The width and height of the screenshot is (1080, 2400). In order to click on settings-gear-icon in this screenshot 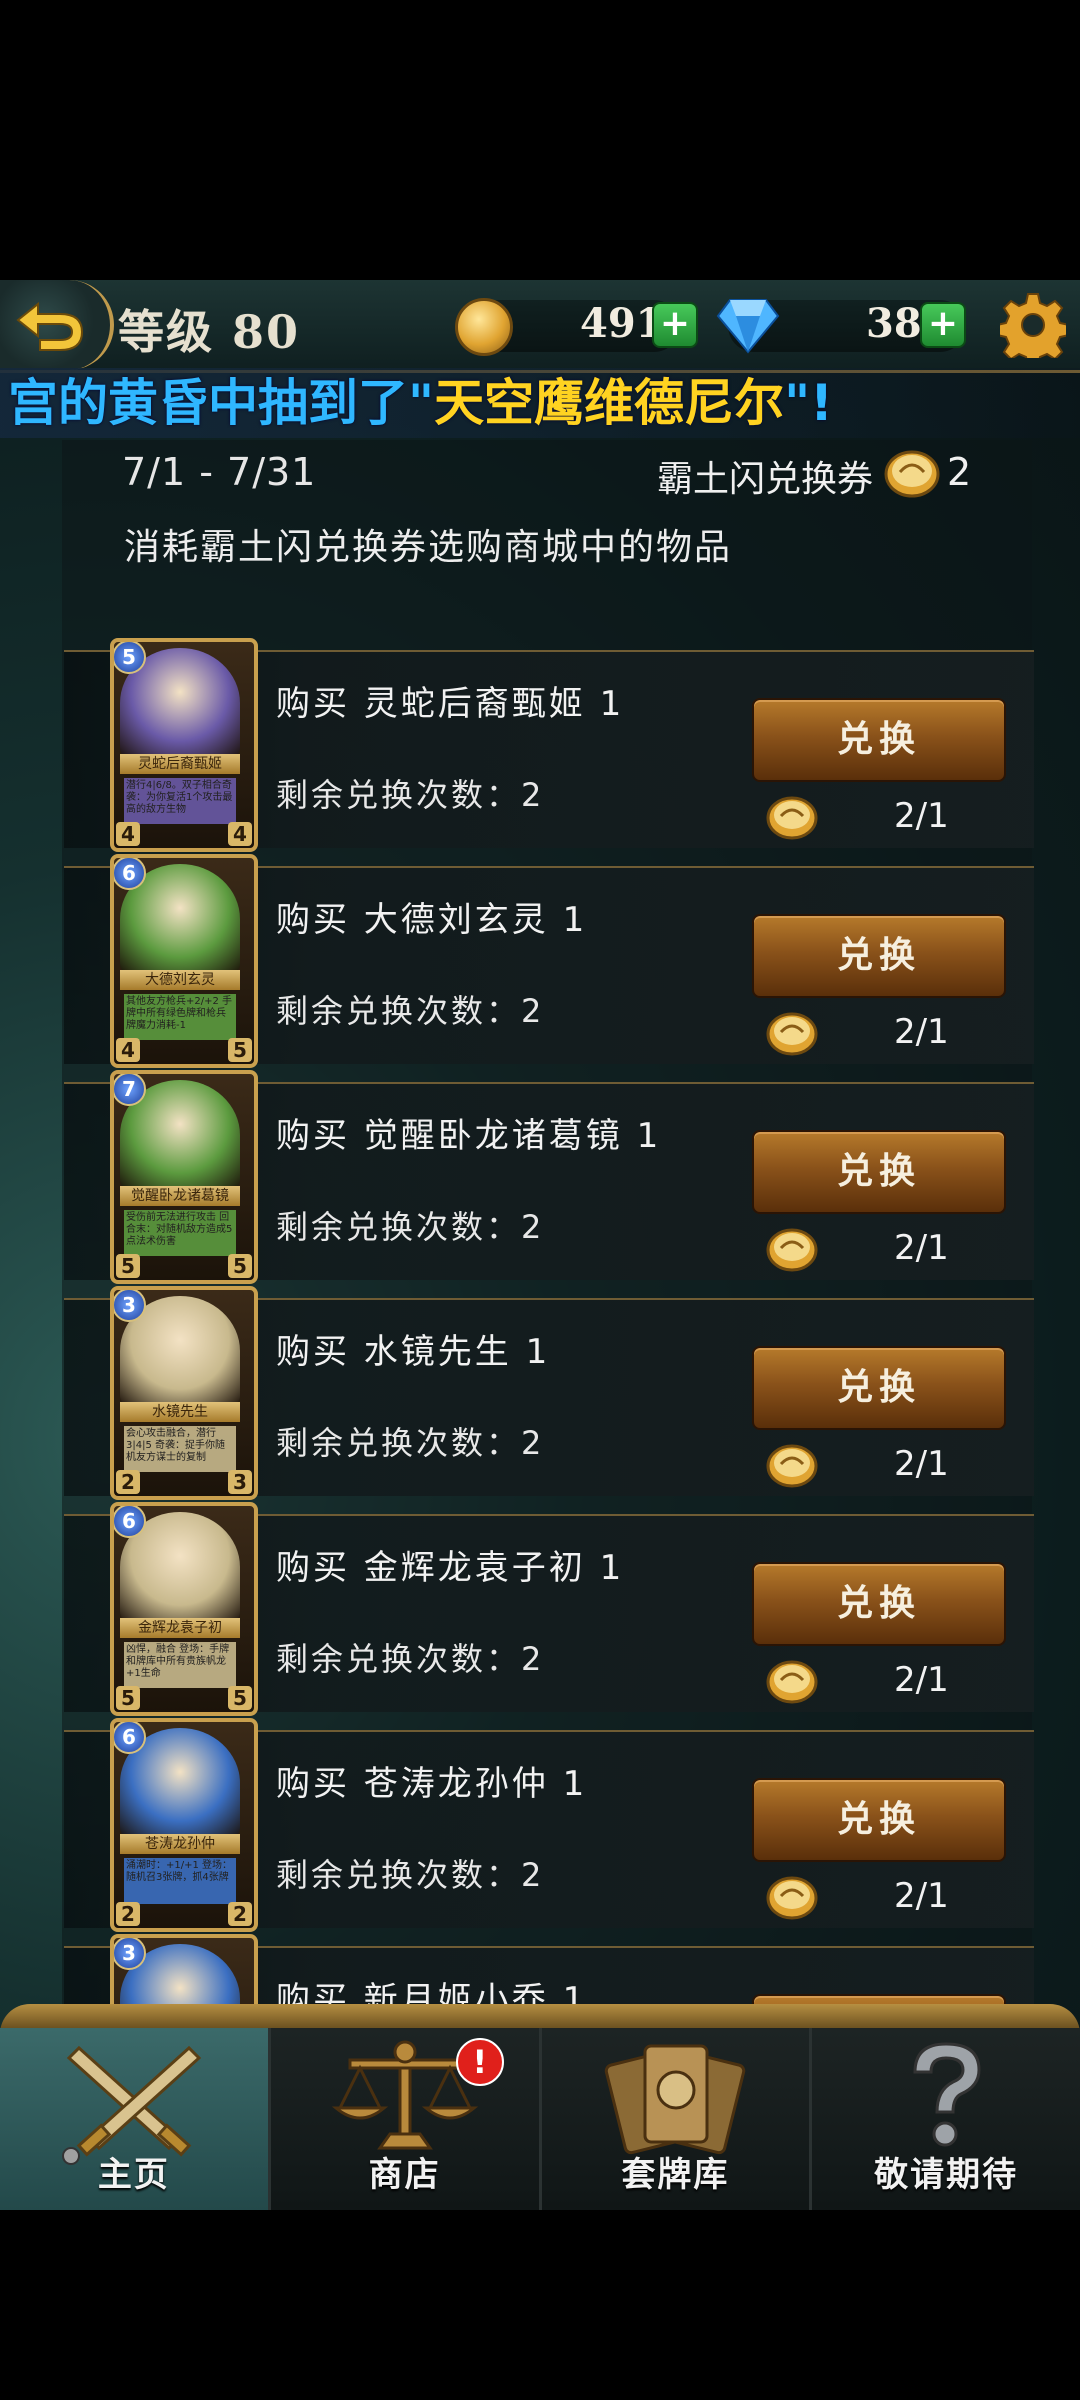, I will do `click(1033, 325)`.